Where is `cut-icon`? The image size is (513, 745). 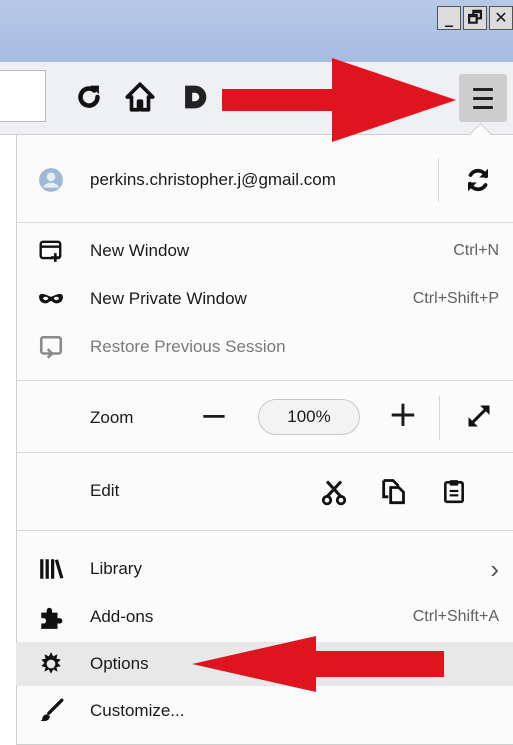
cut-icon is located at coordinates (334, 492).